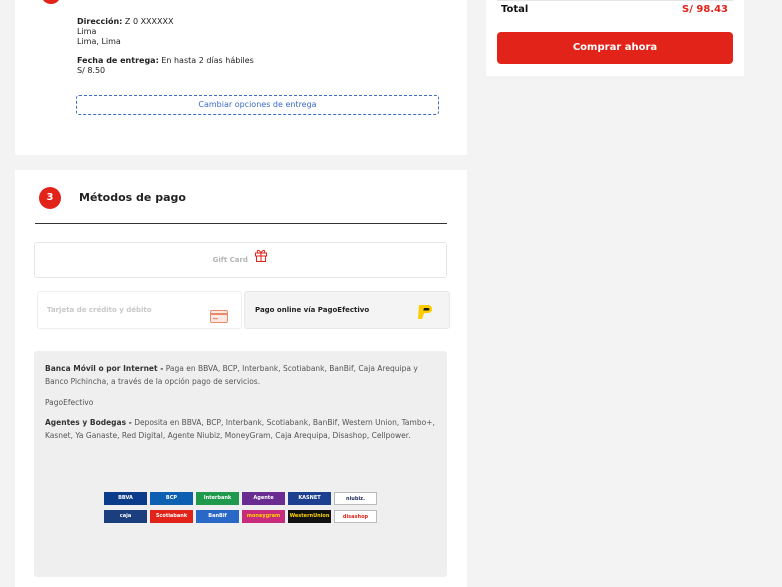 This screenshot has height=587, width=782. I want to click on bank-logo-interbank: Interbank, so click(217, 498).